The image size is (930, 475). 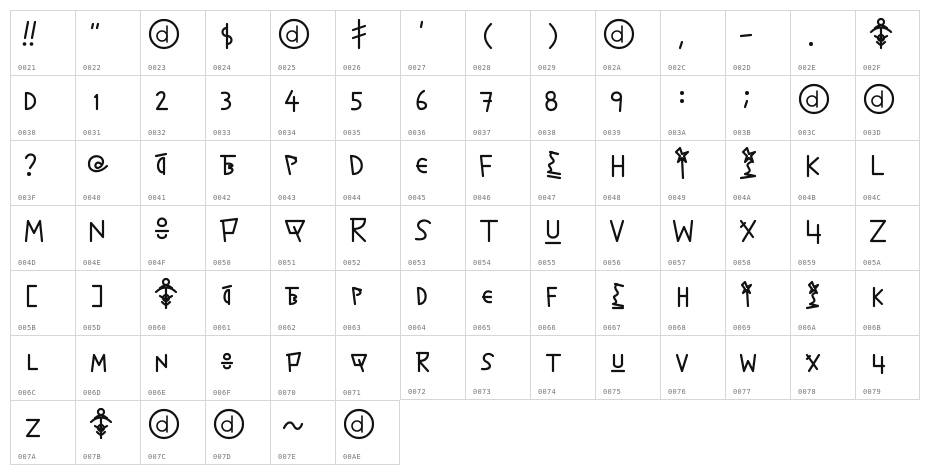 I want to click on glyph-codepoint: 0076, so click(x=677, y=392).